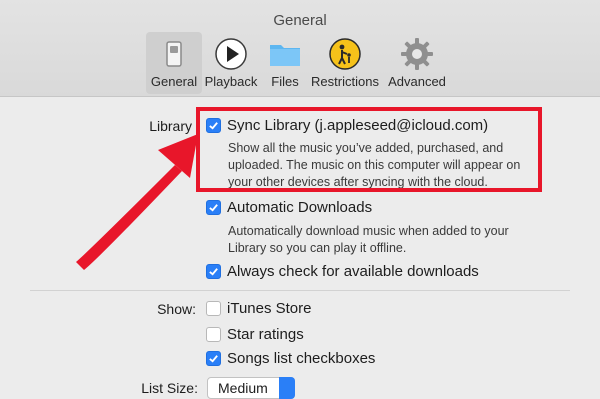 This screenshot has height=399, width=600. What do you see at coordinates (269, 308) in the screenshot?
I see `itunes-store-label: iTunes Store` at bounding box center [269, 308].